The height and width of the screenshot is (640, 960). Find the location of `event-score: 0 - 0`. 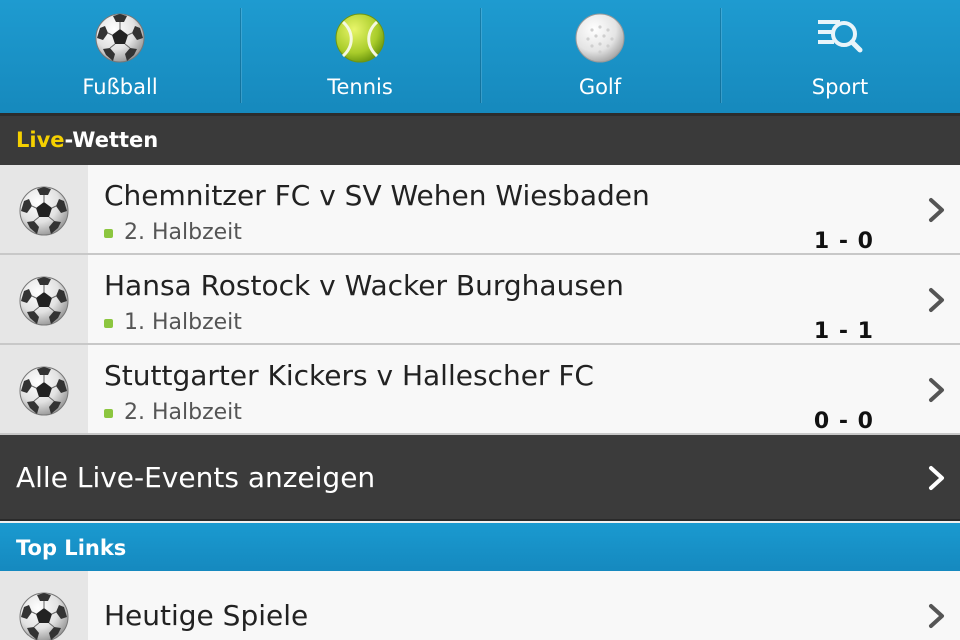

event-score: 0 - 0 is located at coordinates (843, 421).